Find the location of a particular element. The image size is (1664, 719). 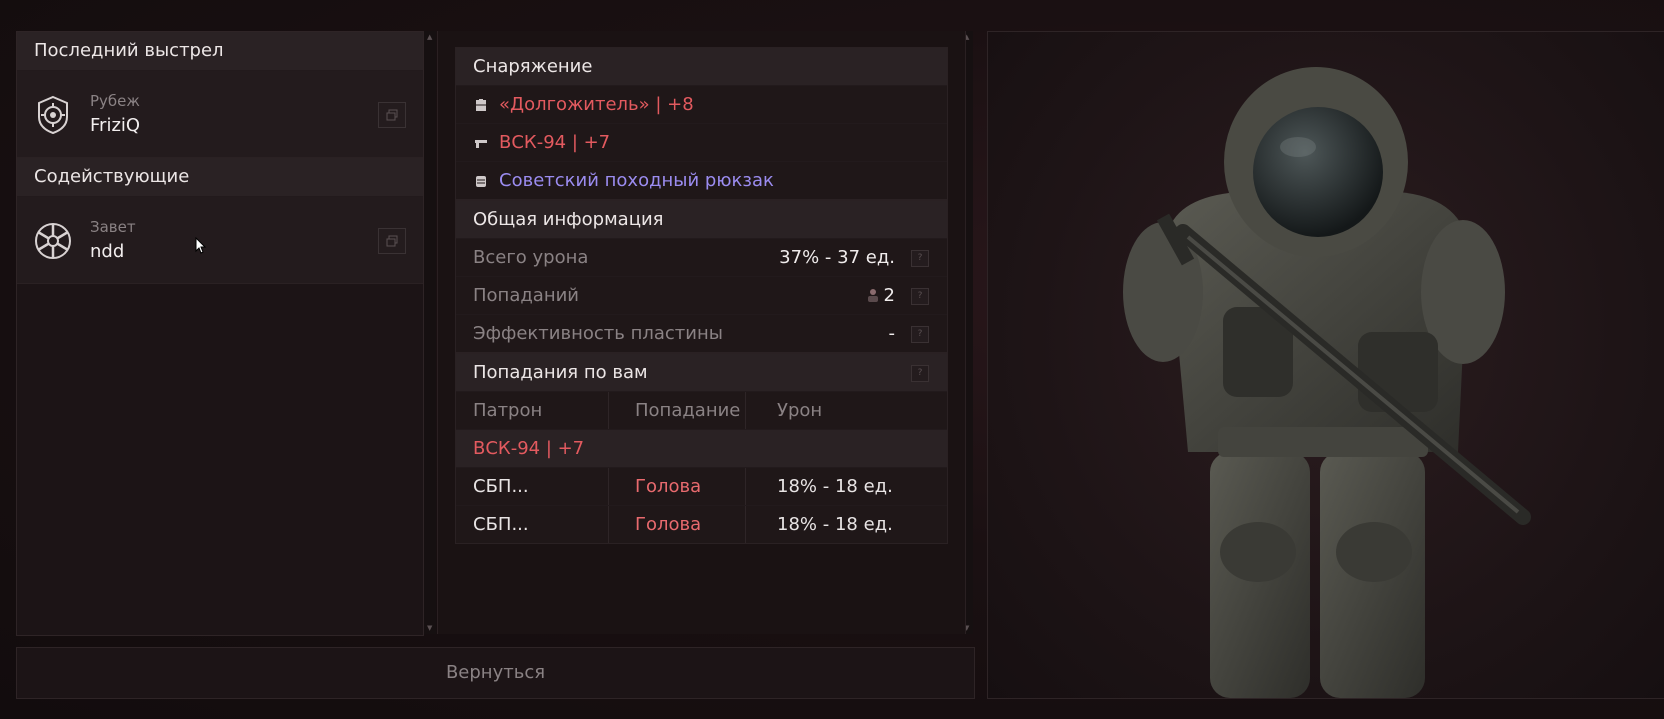

hits-on-you-title: Попадания по вам is located at coordinates (560, 372).